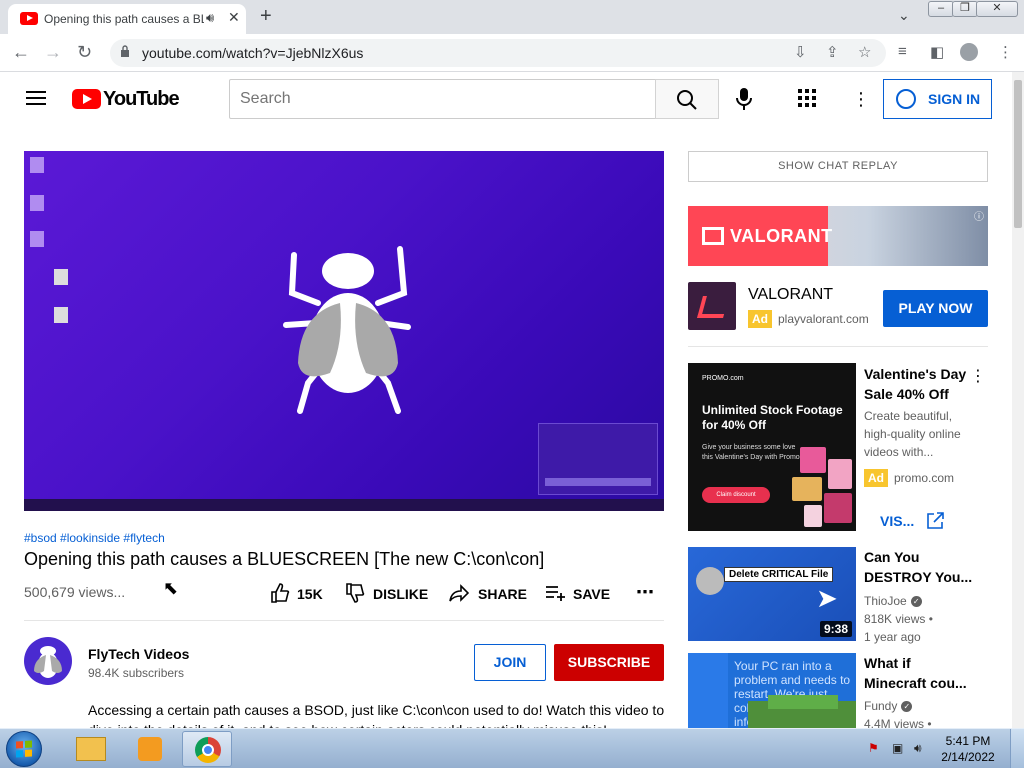 This screenshot has height=768, width=1024. I want to click on video-taskbar, so click(344, 505).